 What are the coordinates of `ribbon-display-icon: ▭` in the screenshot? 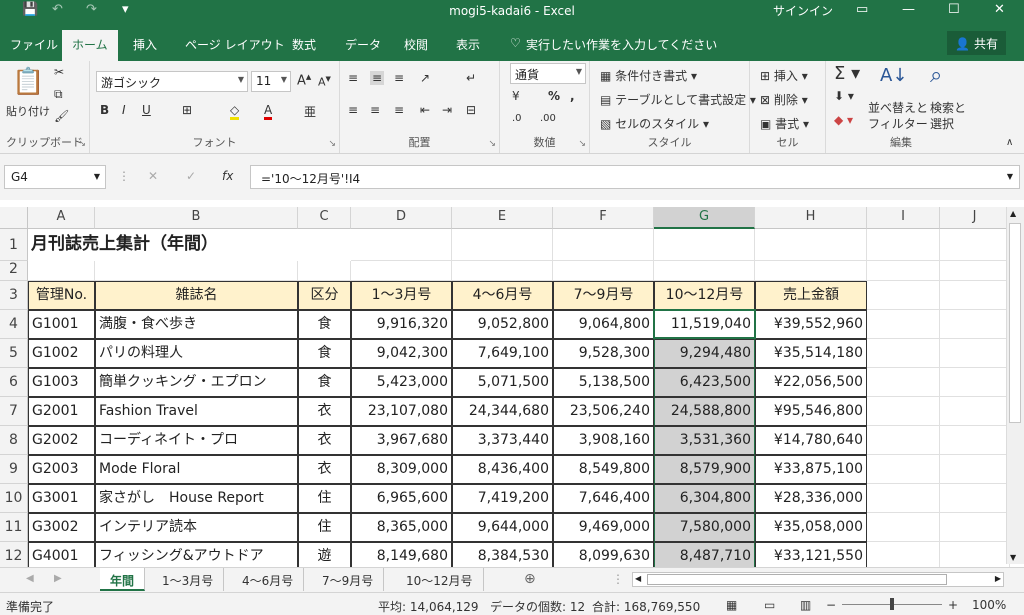 It's located at (862, 9).